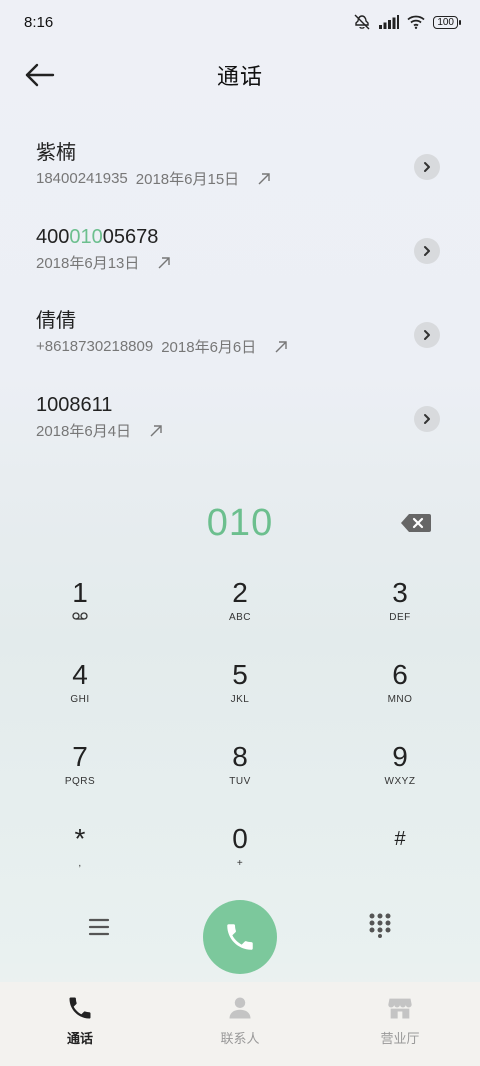  Describe the element at coordinates (187, 179) in the screenshot. I see `call-date: 2018年6月15日` at that location.